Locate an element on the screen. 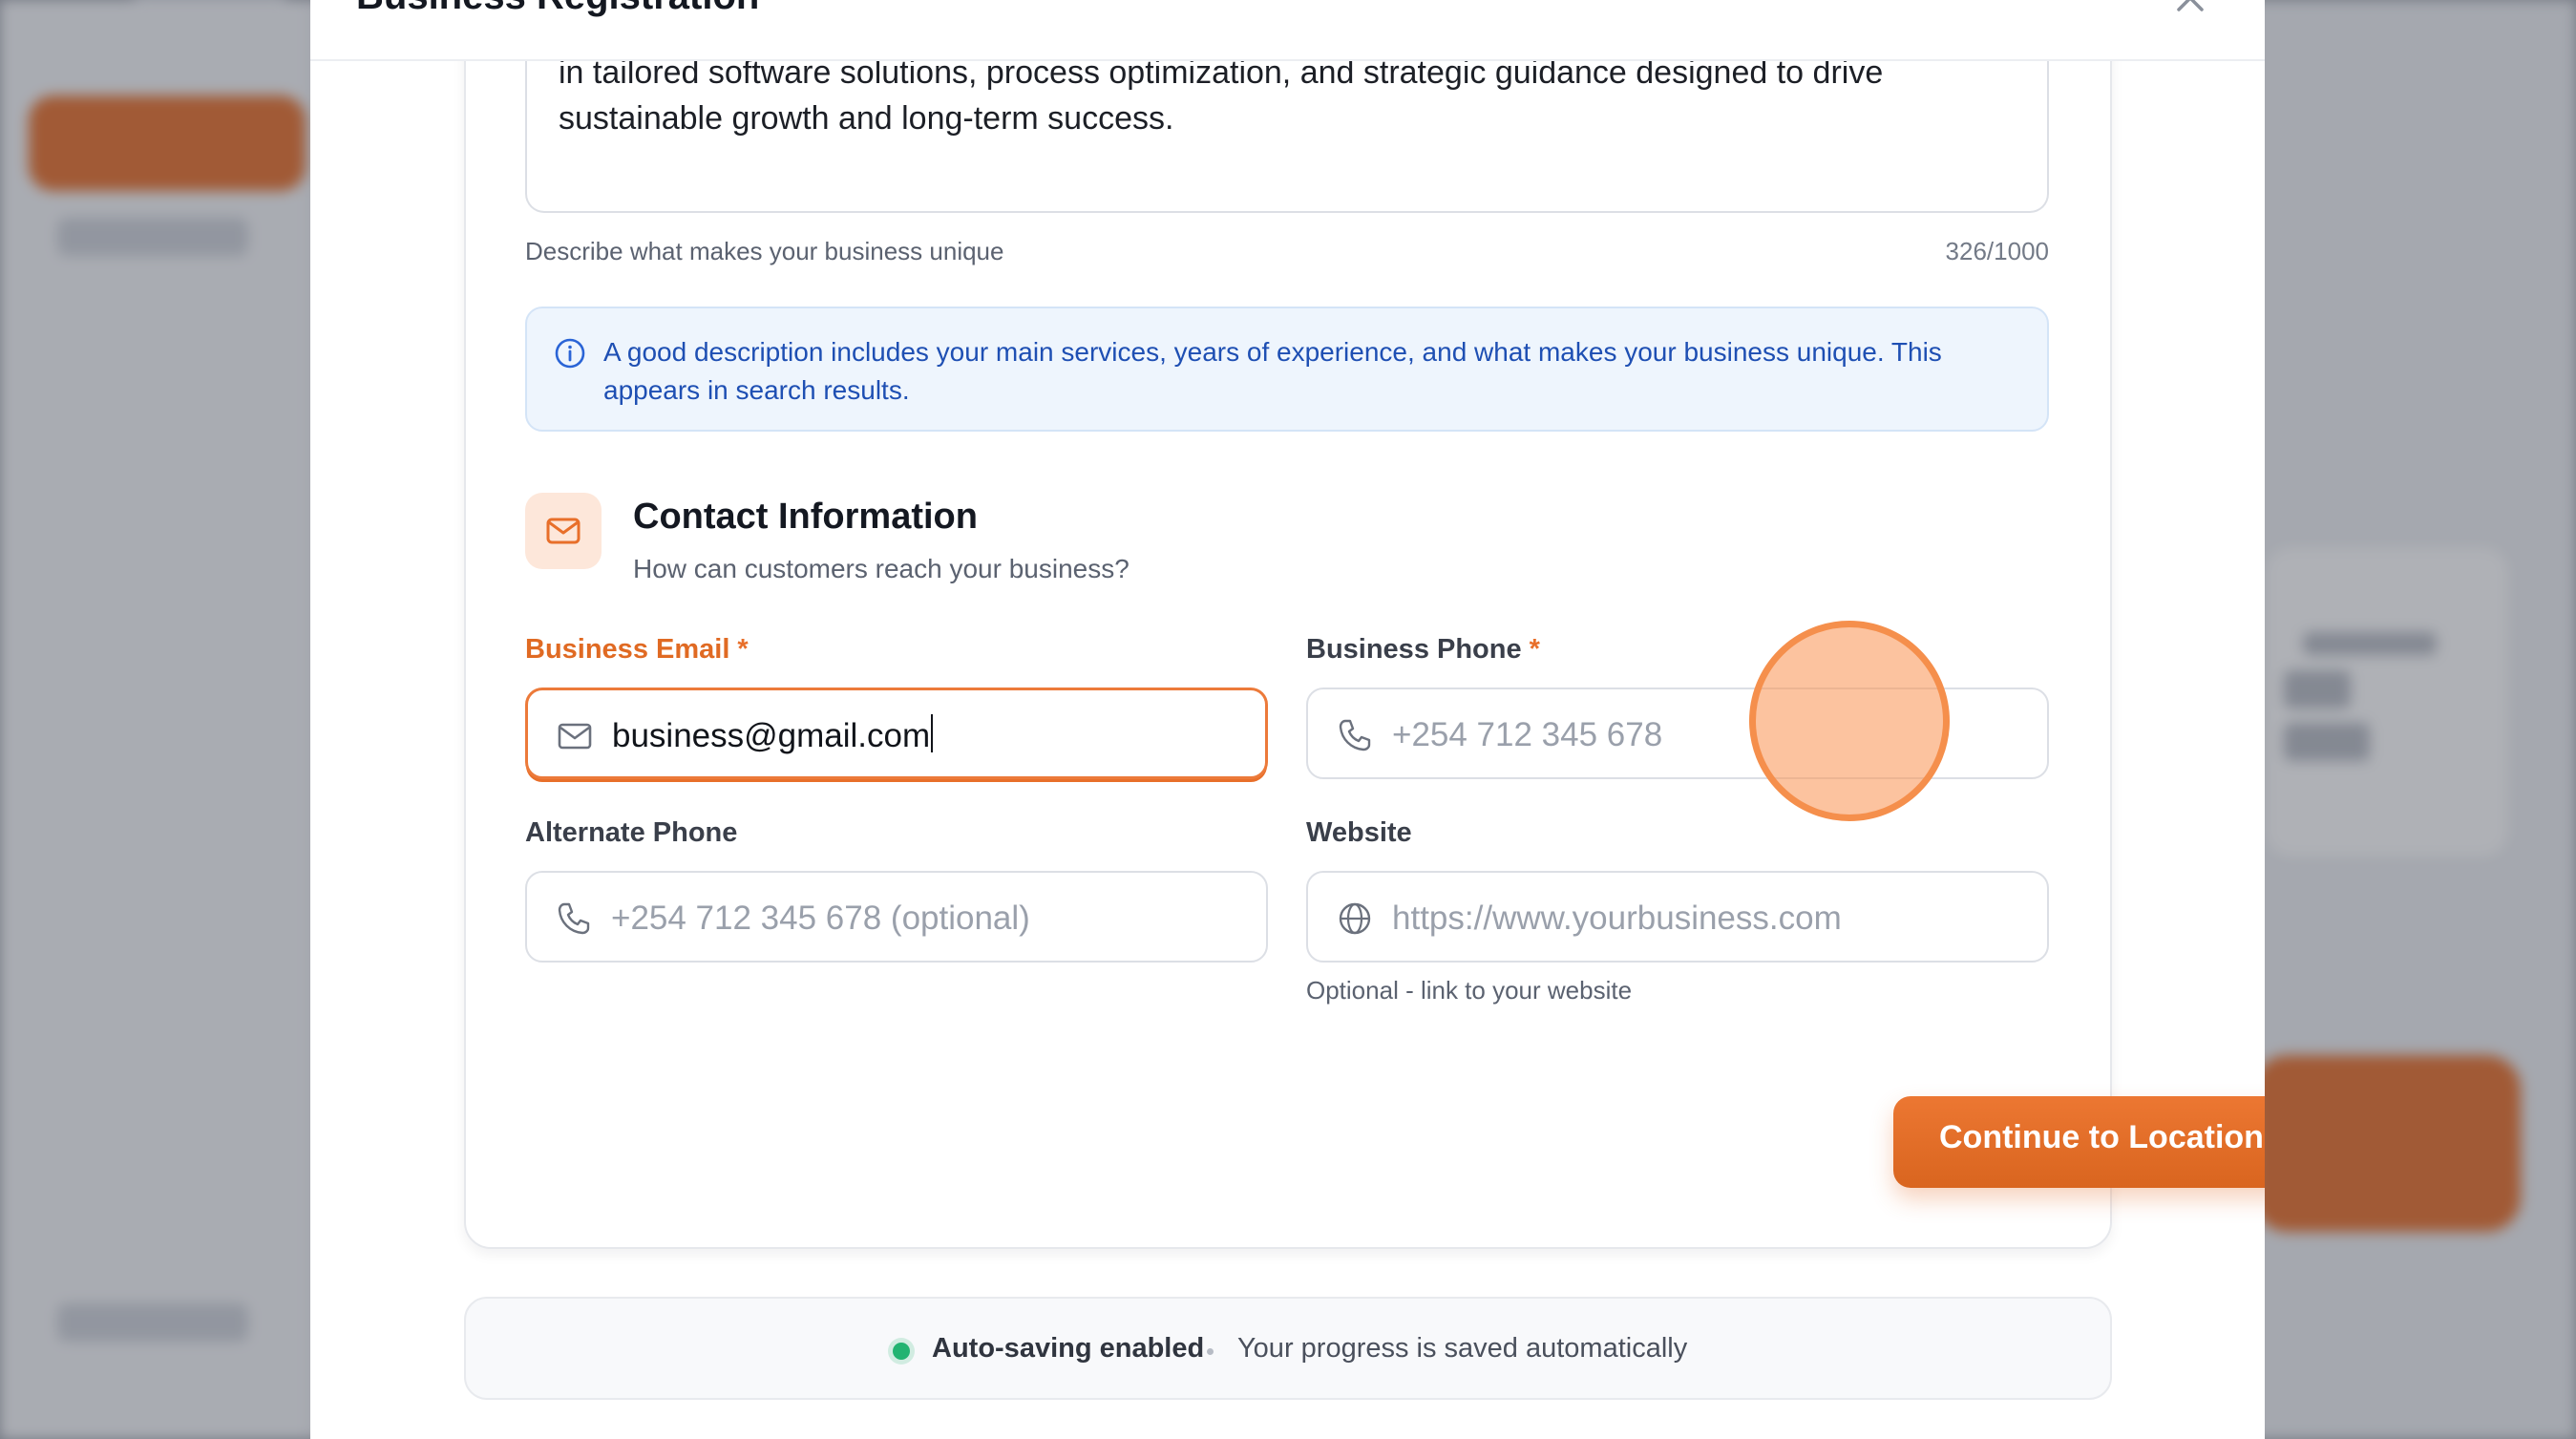 The image size is (2576, 1439). modal-header: Business Registration is located at coordinates (1287, 30).